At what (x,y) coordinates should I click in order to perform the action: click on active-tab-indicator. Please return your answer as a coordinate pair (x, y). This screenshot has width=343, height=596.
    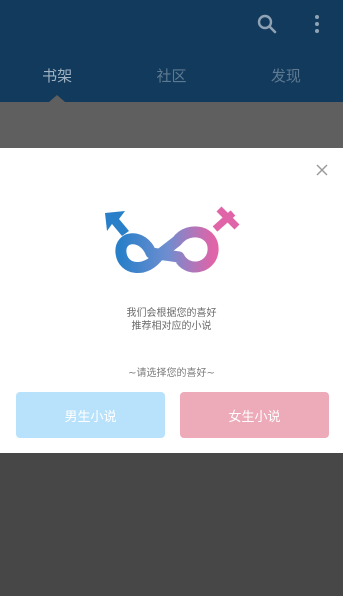
    Looking at the image, I should click on (57, 98).